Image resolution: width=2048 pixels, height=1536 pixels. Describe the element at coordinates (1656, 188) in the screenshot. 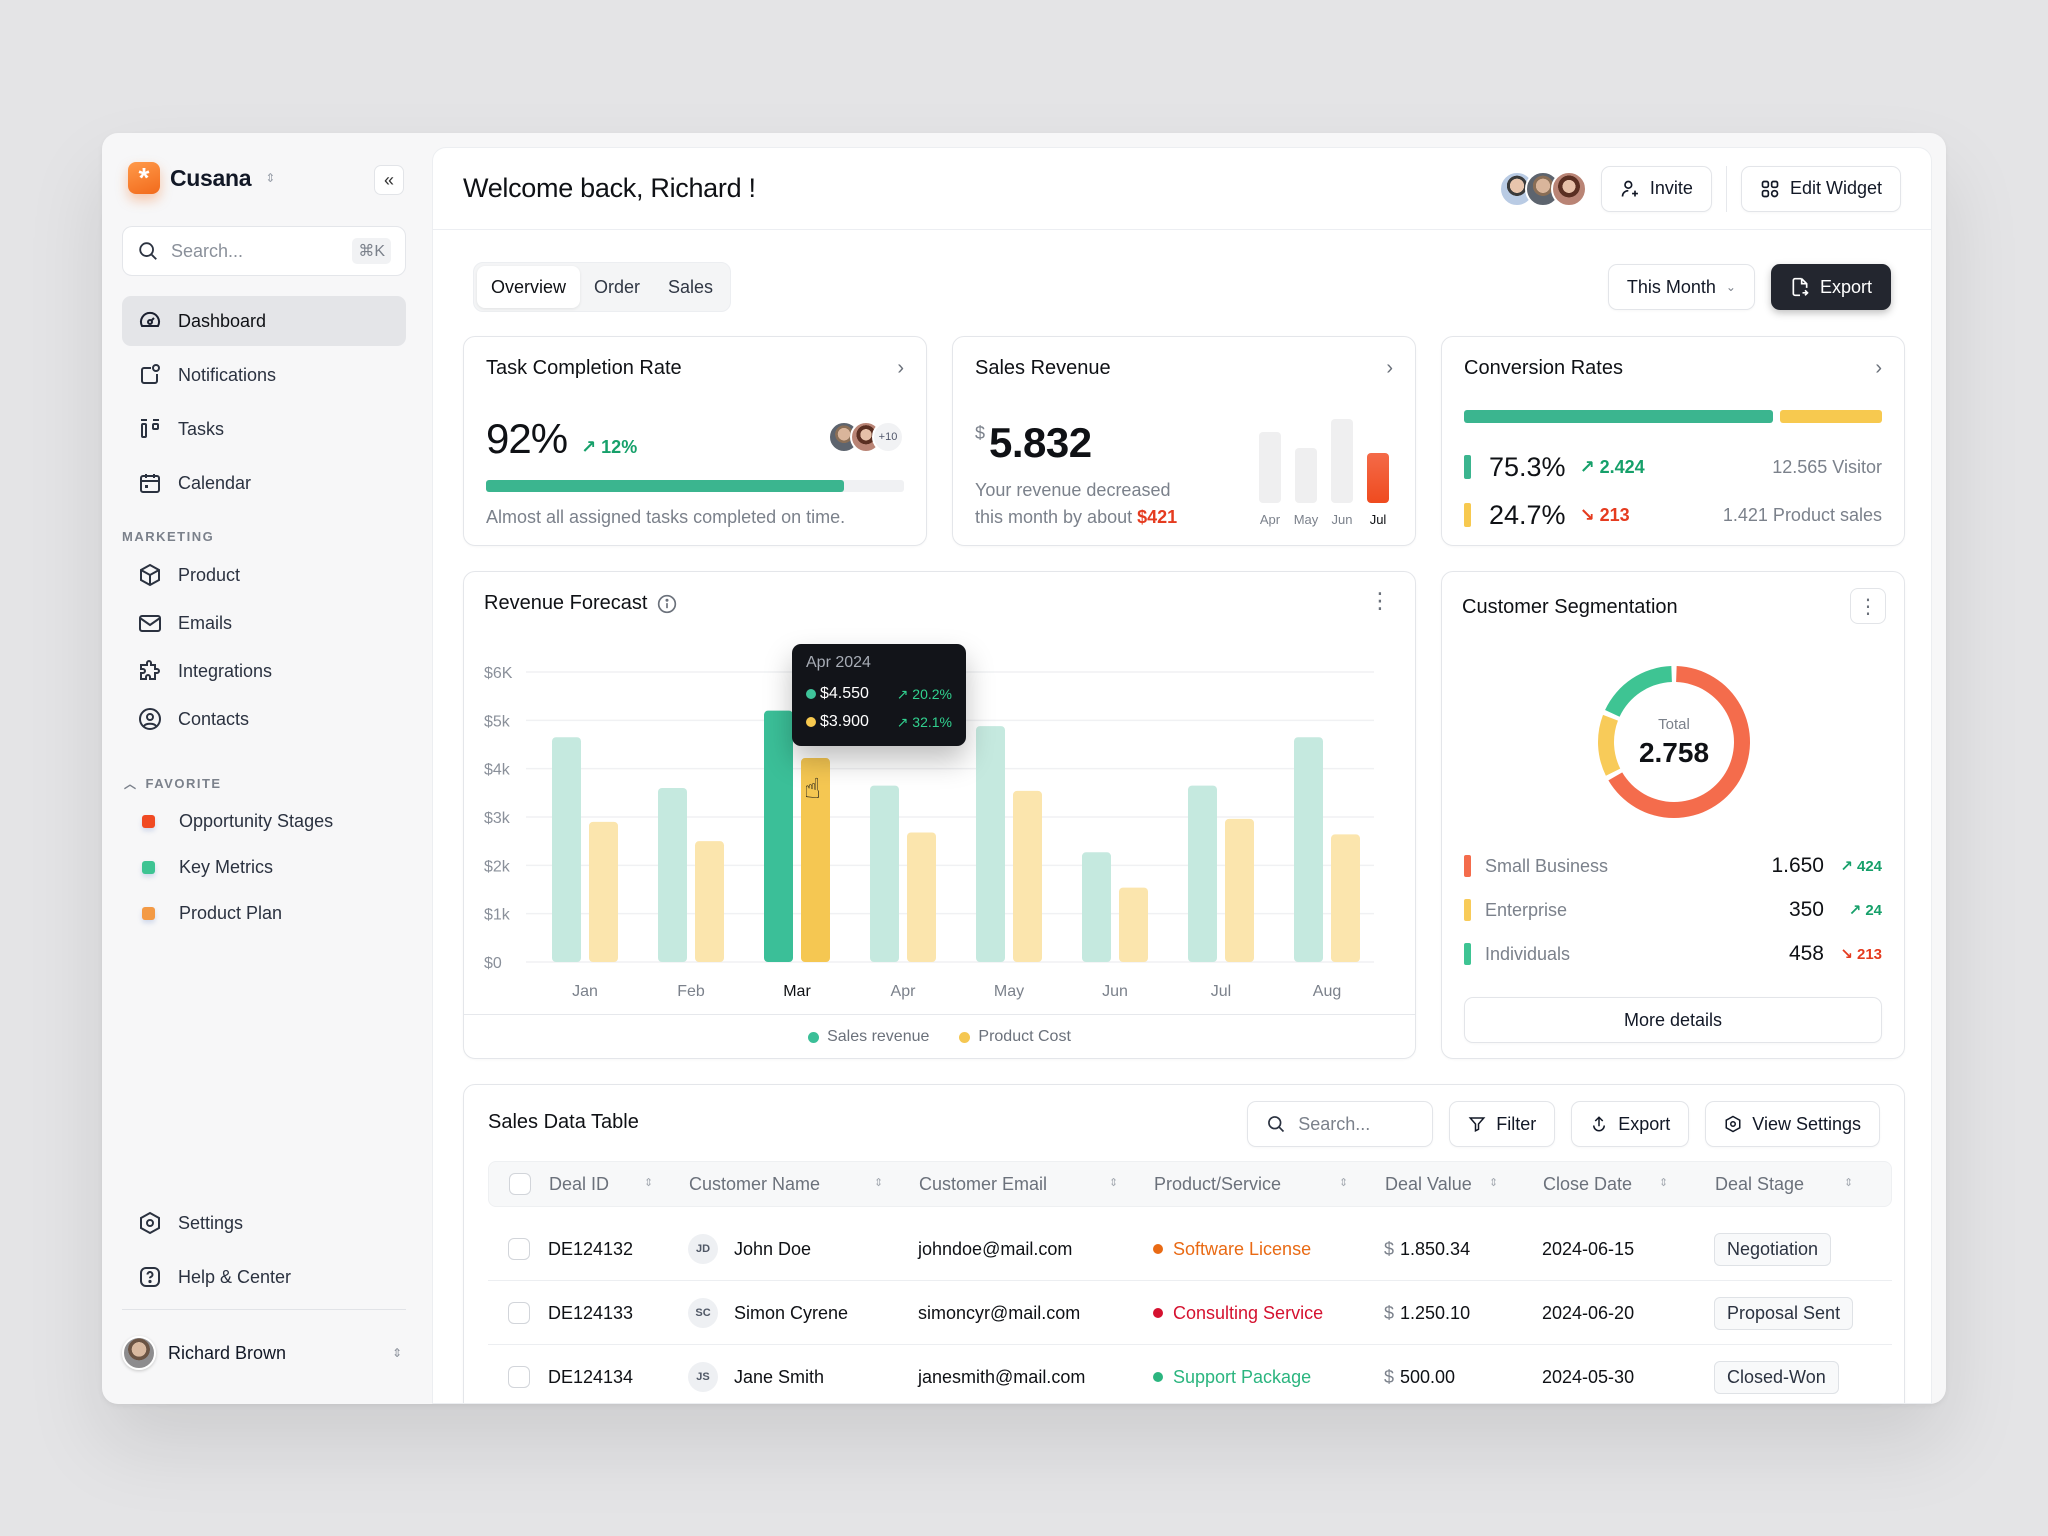

I see `invite-button: Invite` at that location.